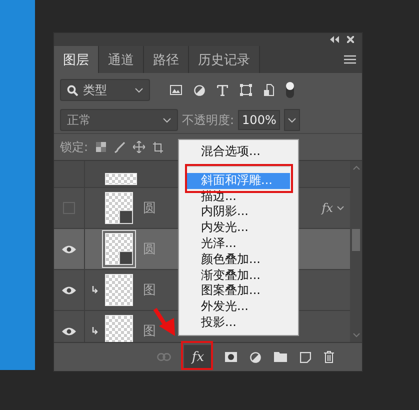 Image resolution: width=419 pixels, height=410 pixels. What do you see at coordinates (208, 120) in the screenshot?
I see `opacity-label: 不透明度:` at bounding box center [208, 120].